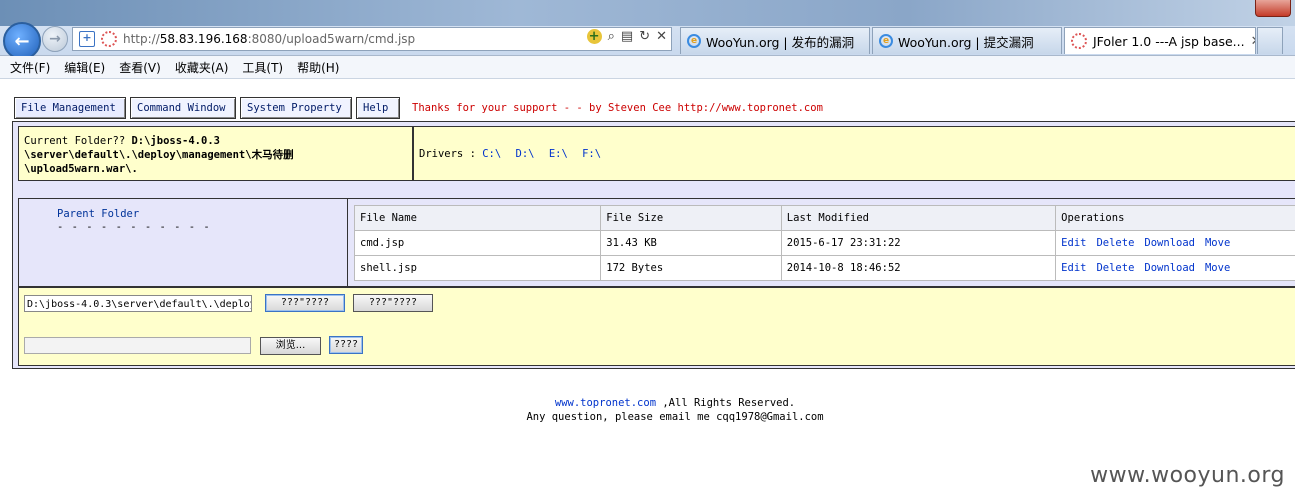 The height and width of the screenshot is (502, 1295). I want to click on menu-favorites: 收藏夹(A), so click(202, 67).